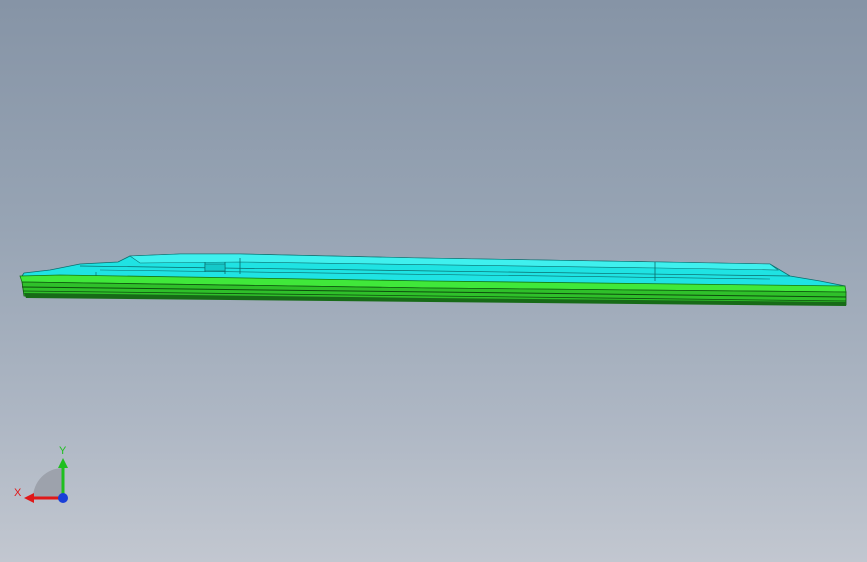 The image size is (867, 562). Describe the element at coordinates (29, 498) in the screenshot. I see `x-axis-arrow-icon` at that location.